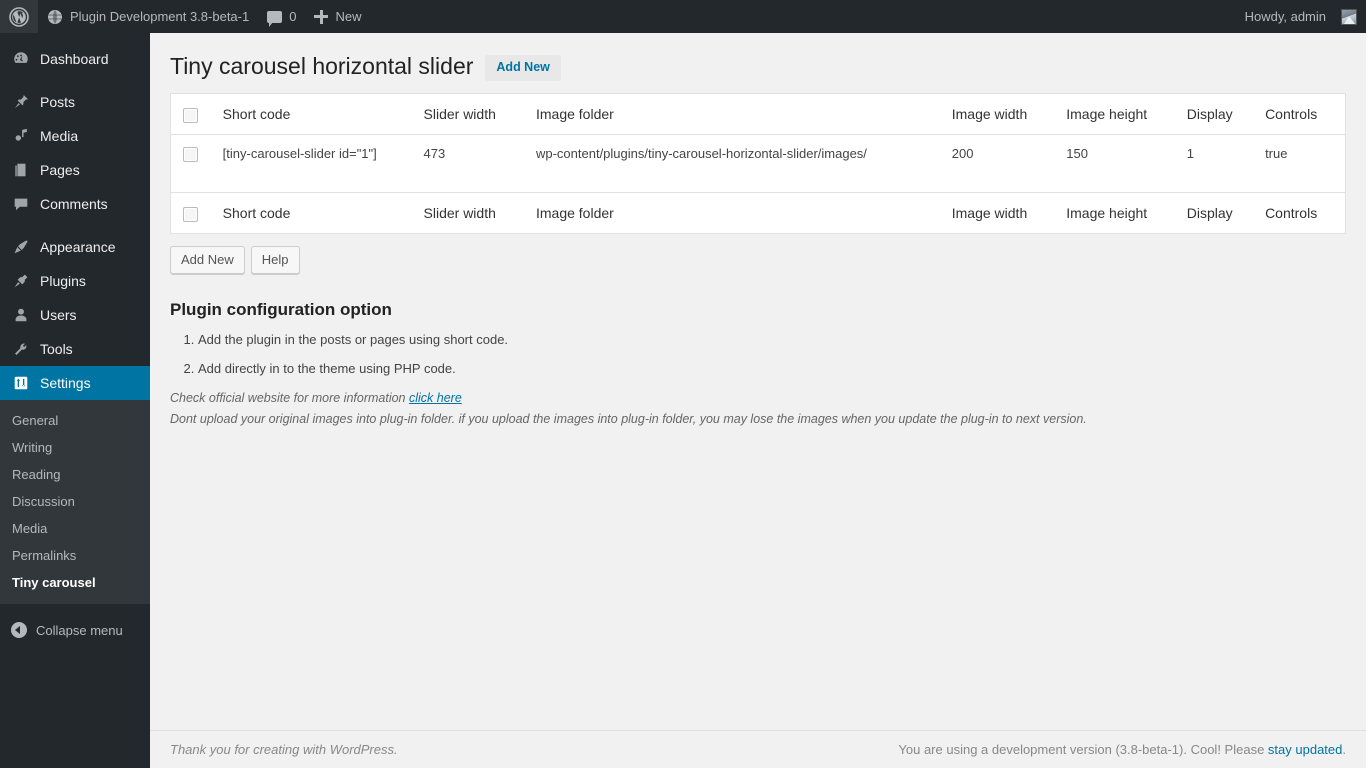 The width and height of the screenshot is (1366, 768). What do you see at coordinates (75, 59) in the screenshot?
I see `sidebar-item-dashboard: Dashboard` at bounding box center [75, 59].